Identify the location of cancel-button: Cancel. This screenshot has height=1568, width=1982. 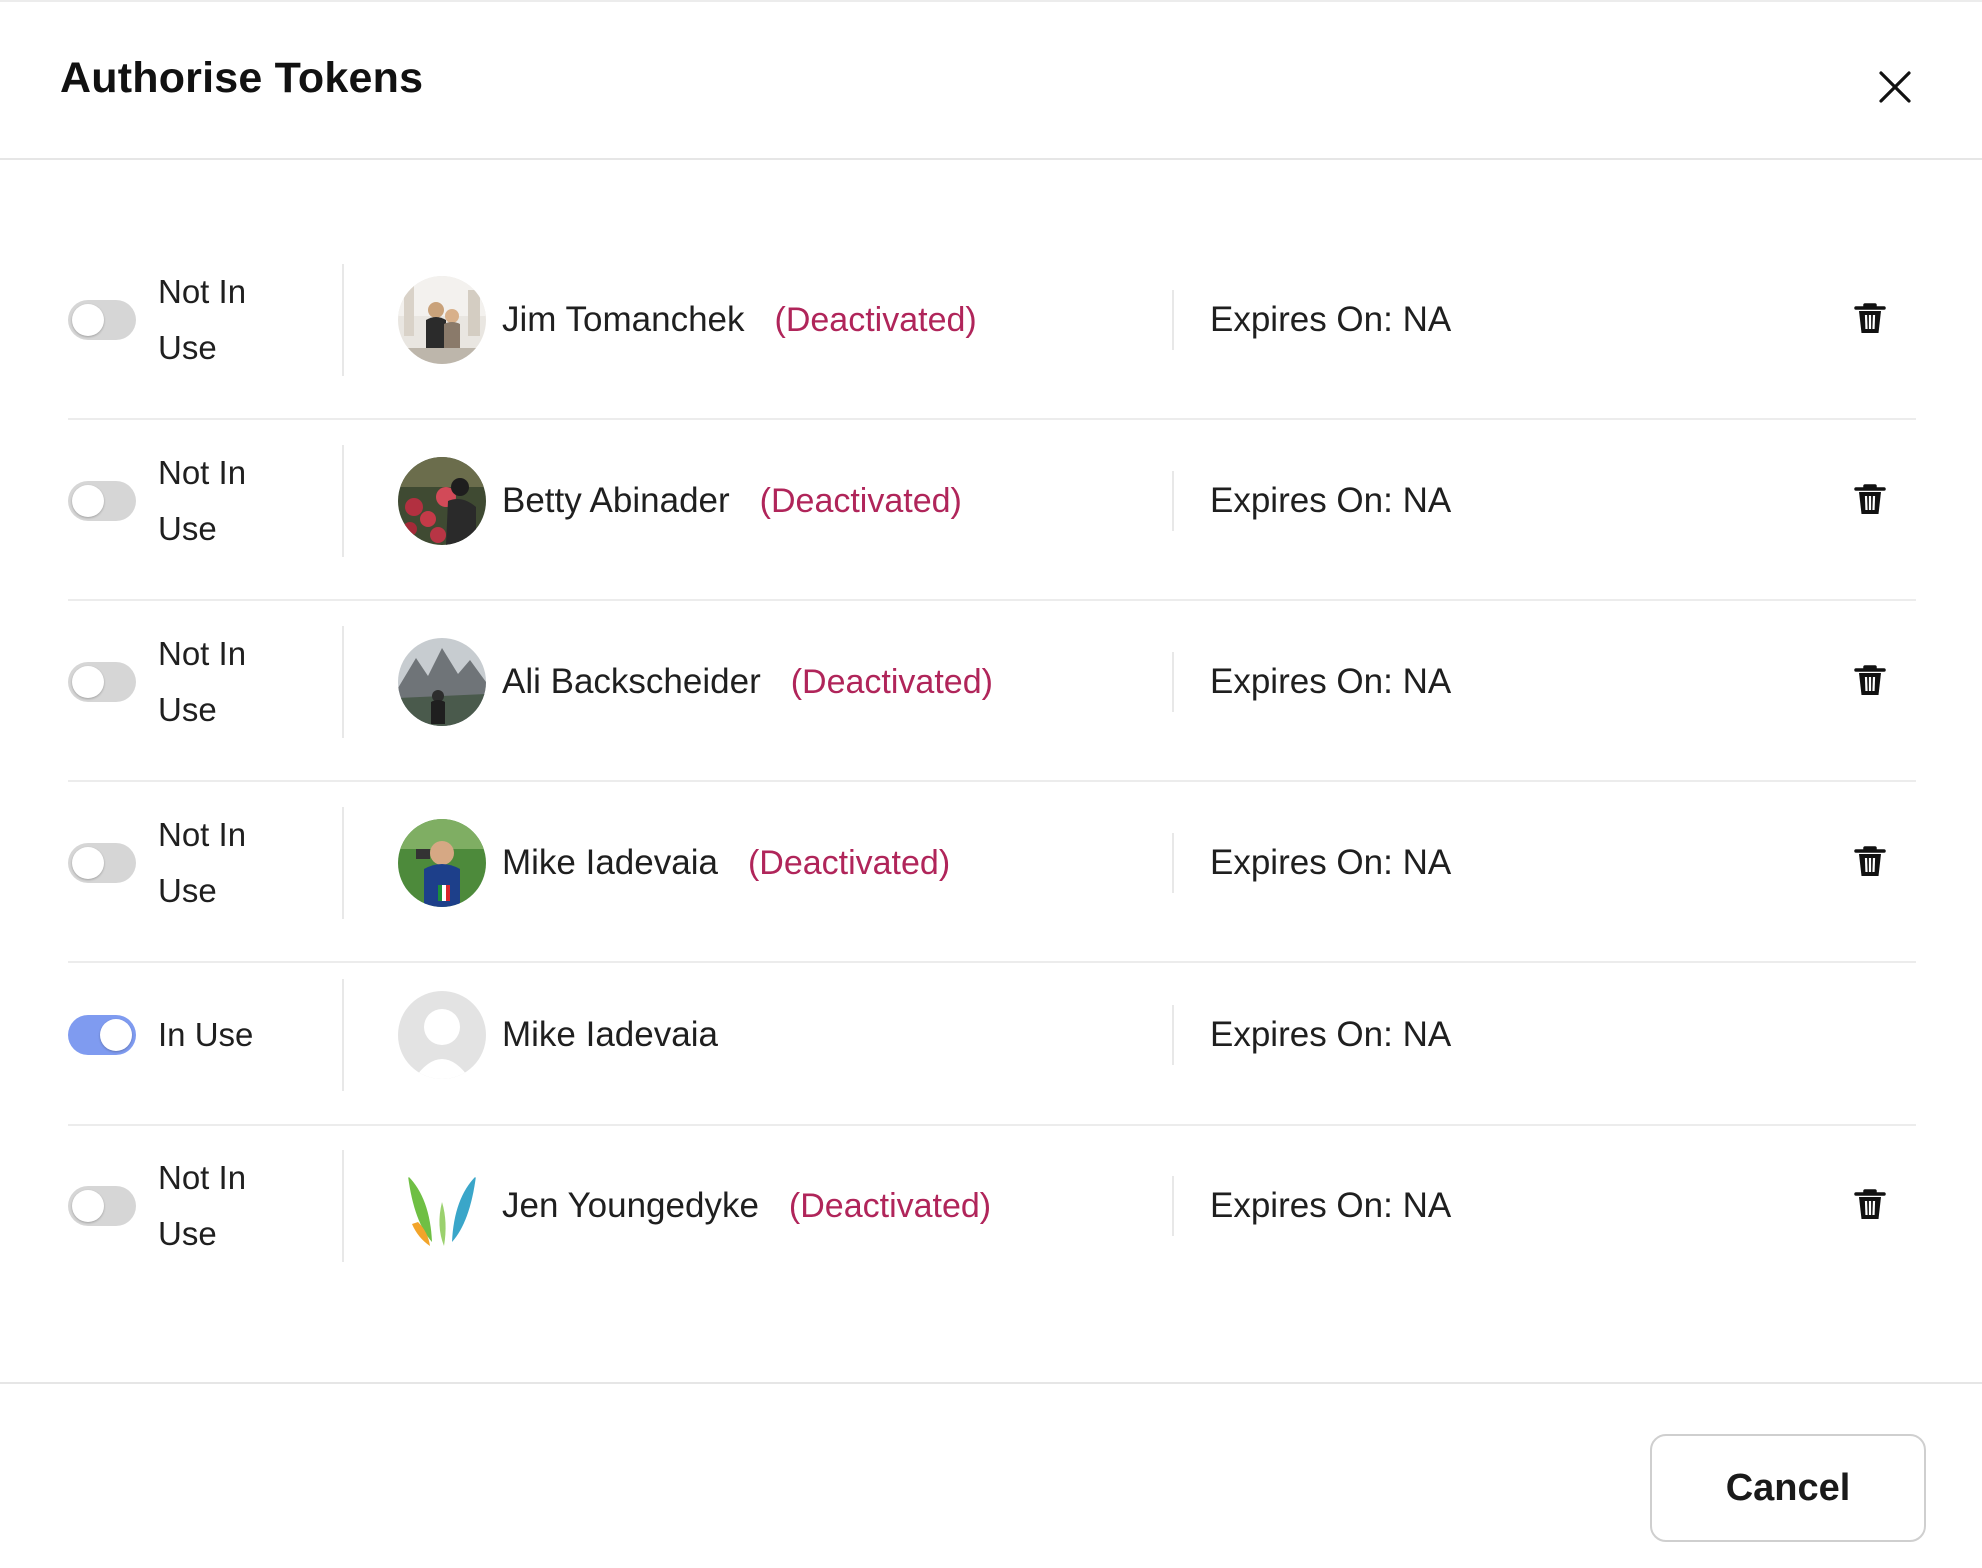
(1788, 1488).